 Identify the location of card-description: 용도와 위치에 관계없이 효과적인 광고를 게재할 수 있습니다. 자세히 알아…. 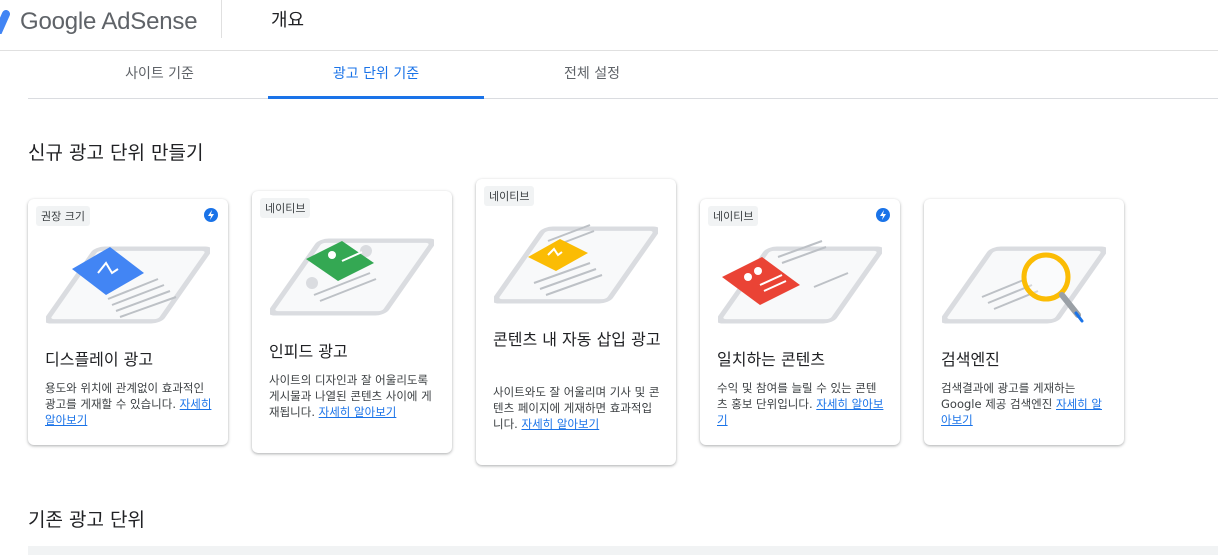
(128, 404).